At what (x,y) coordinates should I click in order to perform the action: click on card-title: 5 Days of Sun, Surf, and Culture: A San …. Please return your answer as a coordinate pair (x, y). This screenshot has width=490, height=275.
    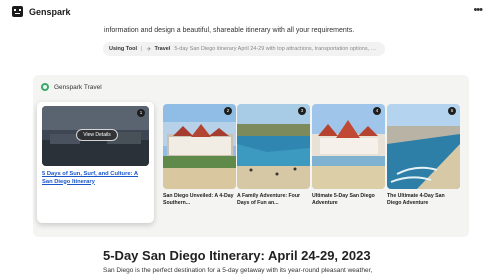
    Looking at the image, I should click on (96, 178).